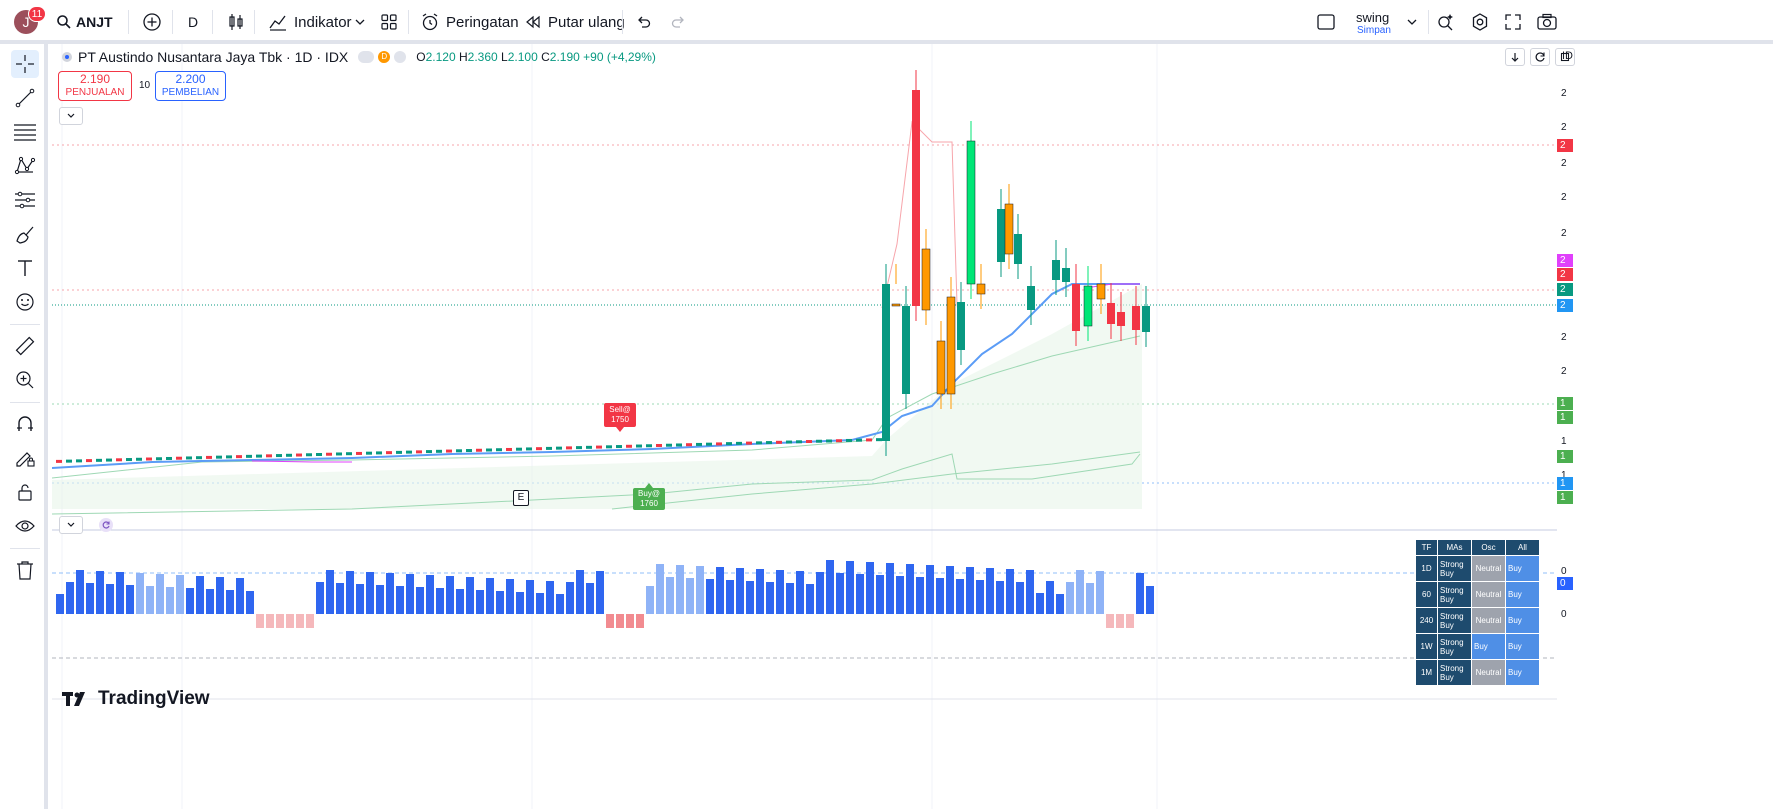 The width and height of the screenshot is (1773, 809). Describe the element at coordinates (25, 346) in the screenshot. I see `measure-tool` at that location.